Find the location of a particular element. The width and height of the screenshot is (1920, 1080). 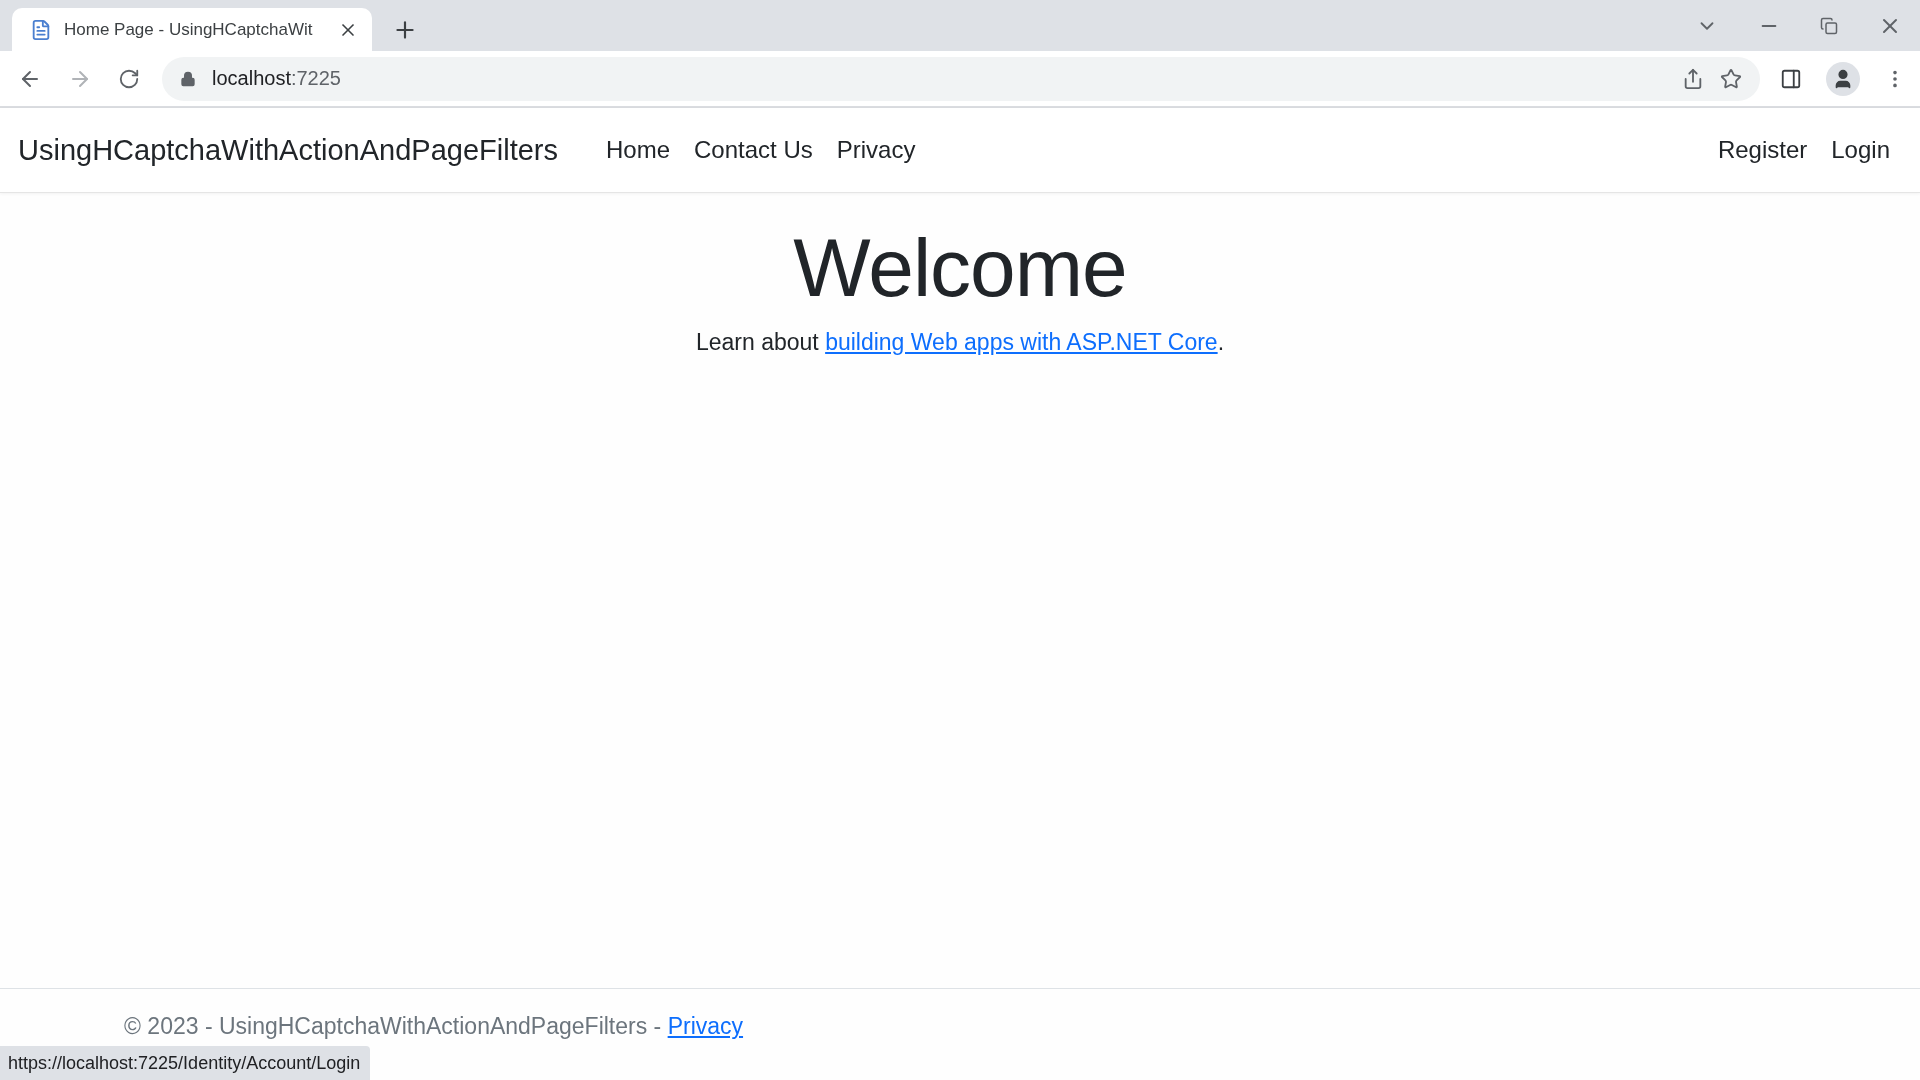

browser-tab: Home Page - UsingHCaptchaWit is located at coordinates (192, 29).